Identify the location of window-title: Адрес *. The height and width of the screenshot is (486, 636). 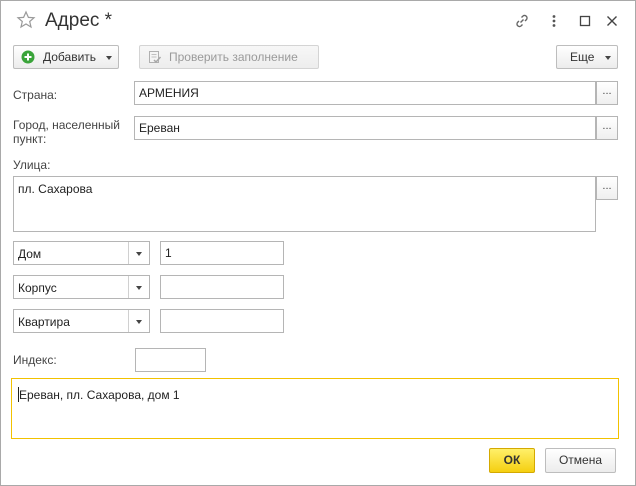
(79, 20).